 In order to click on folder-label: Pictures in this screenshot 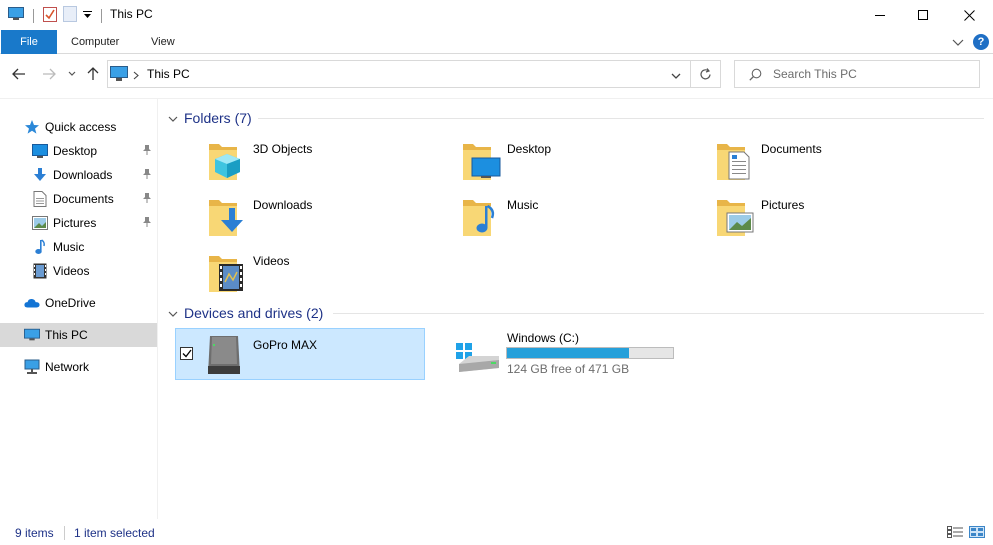, I will do `click(783, 205)`.